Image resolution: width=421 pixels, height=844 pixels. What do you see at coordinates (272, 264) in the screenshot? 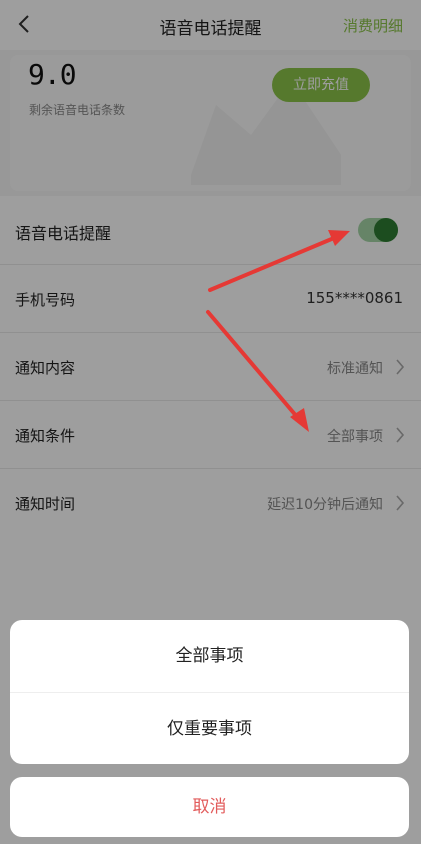
I see `annotation-arrow-to-toggle` at bounding box center [272, 264].